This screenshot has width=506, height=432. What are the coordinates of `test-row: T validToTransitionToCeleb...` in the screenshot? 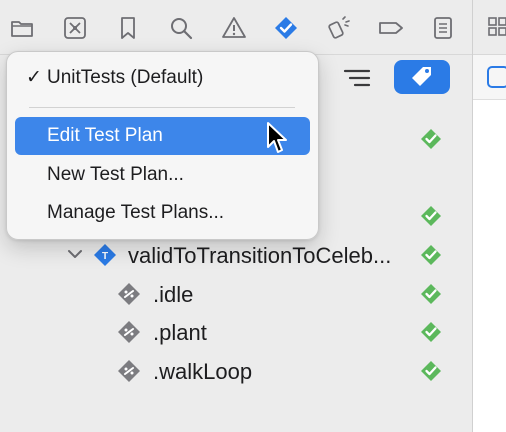 It's located at (236, 255).